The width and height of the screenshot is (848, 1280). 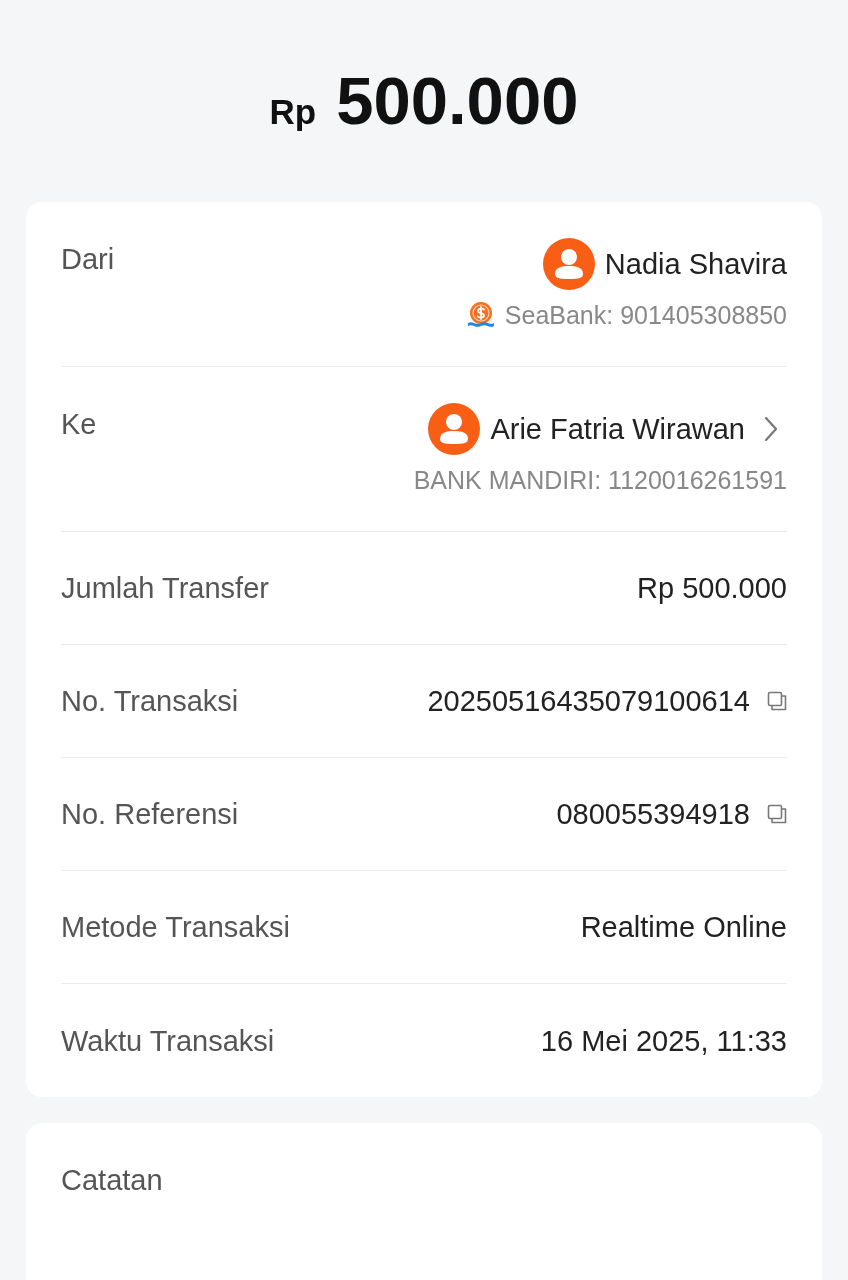 I want to click on account-number: SeaBank: 901405308850, so click(x=645, y=315).